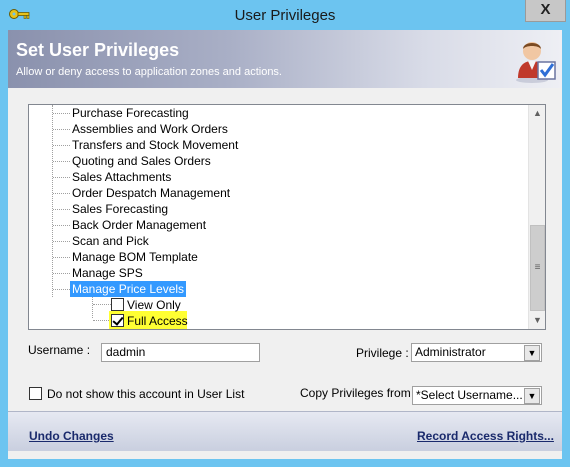  I want to click on close-button: X, so click(545, 11).